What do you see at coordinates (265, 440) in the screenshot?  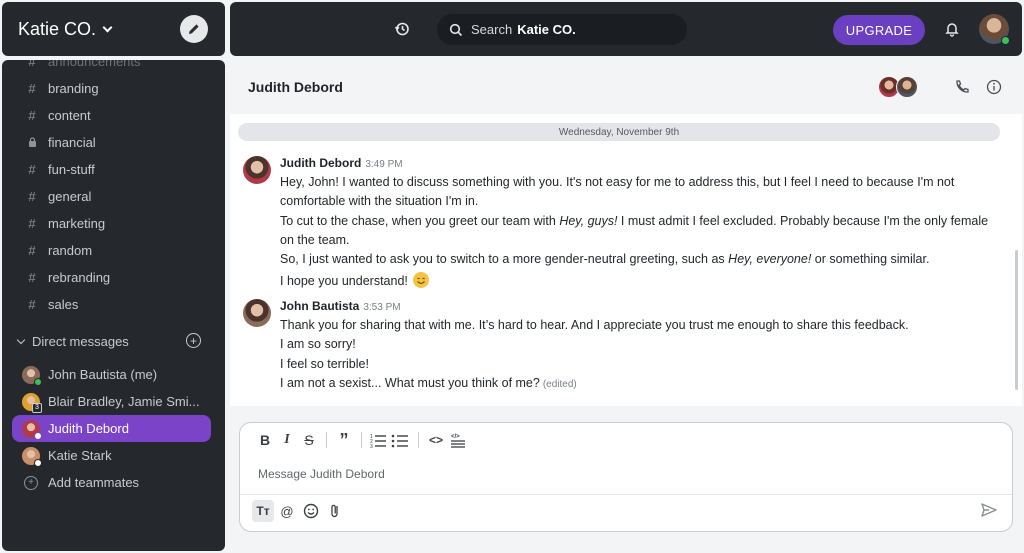 I see `bold-icon: B` at bounding box center [265, 440].